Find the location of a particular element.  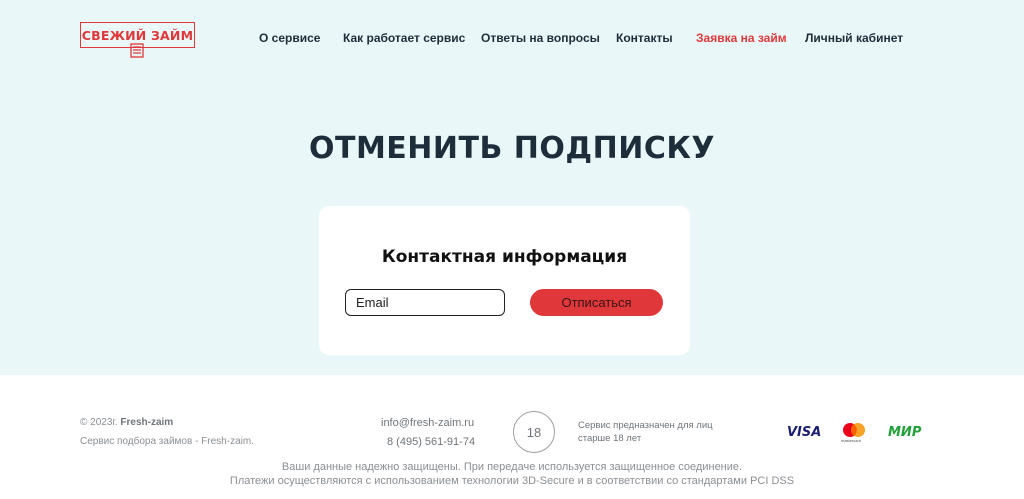

nav-item-about: О сервисе is located at coordinates (289, 38).